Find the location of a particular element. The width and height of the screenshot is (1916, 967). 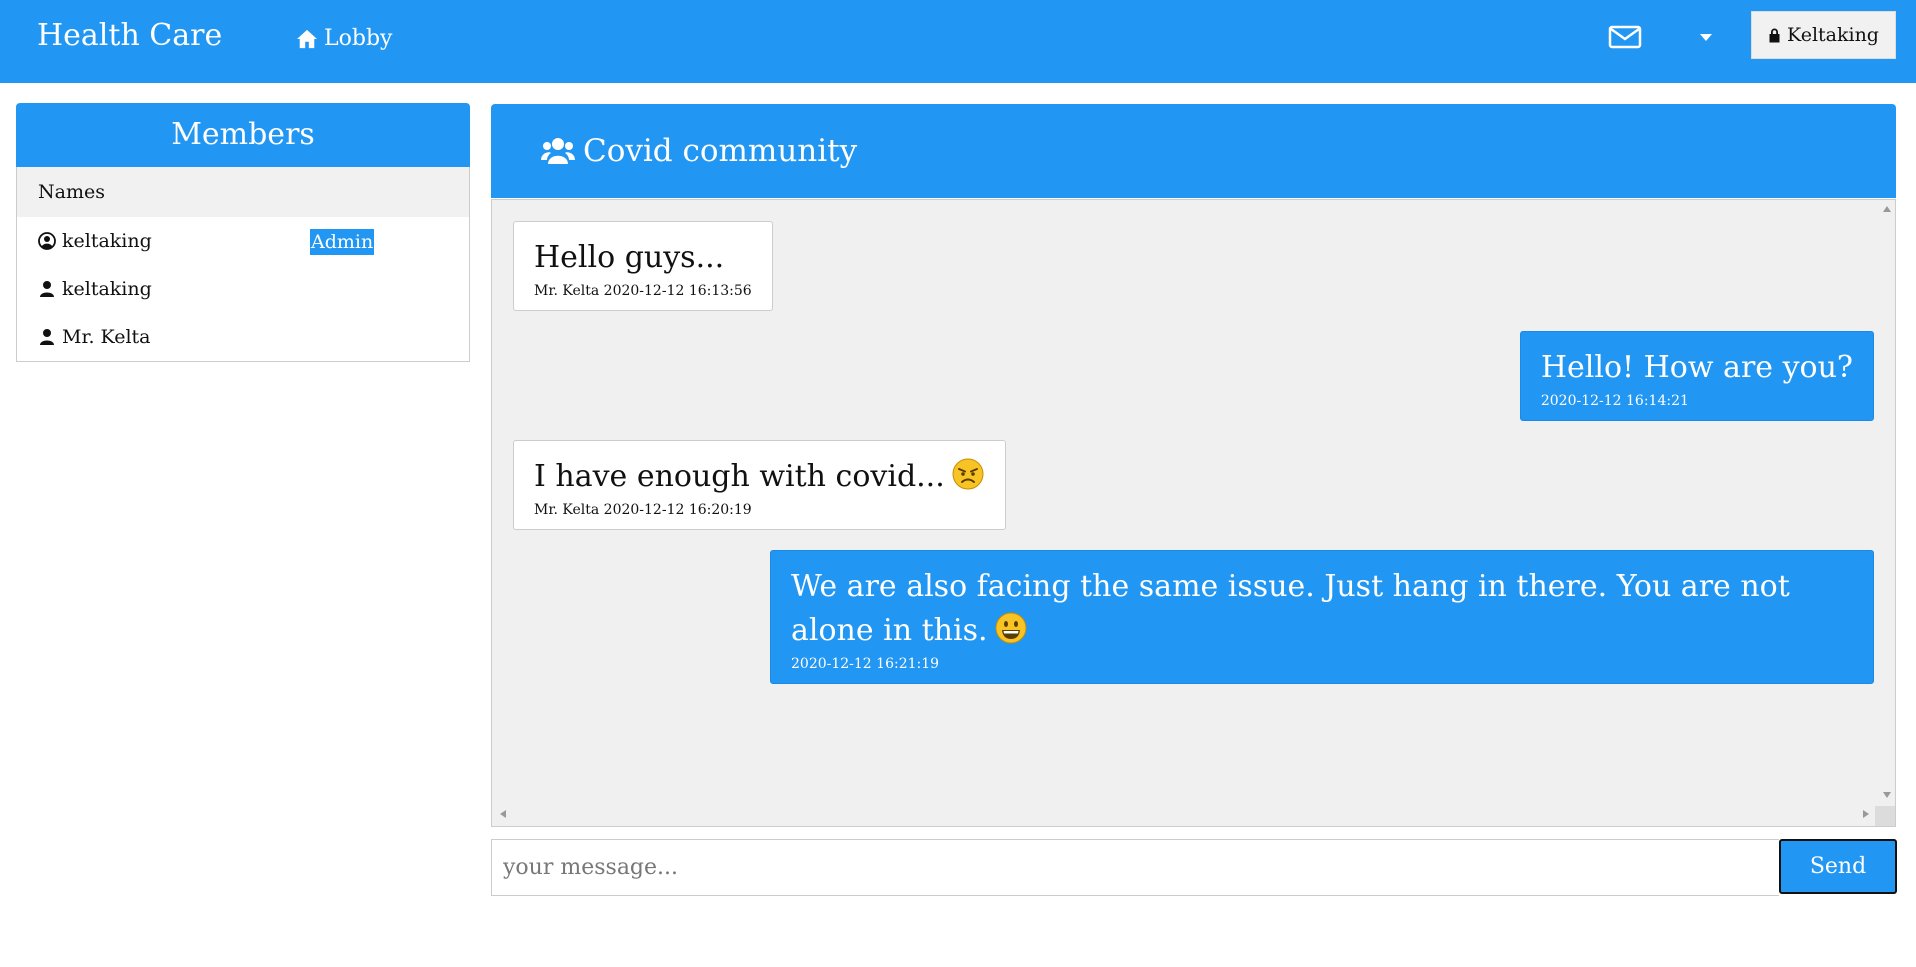

message-meta: 2020-12-12 16:14:21 is located at coordinates (1614, 401).